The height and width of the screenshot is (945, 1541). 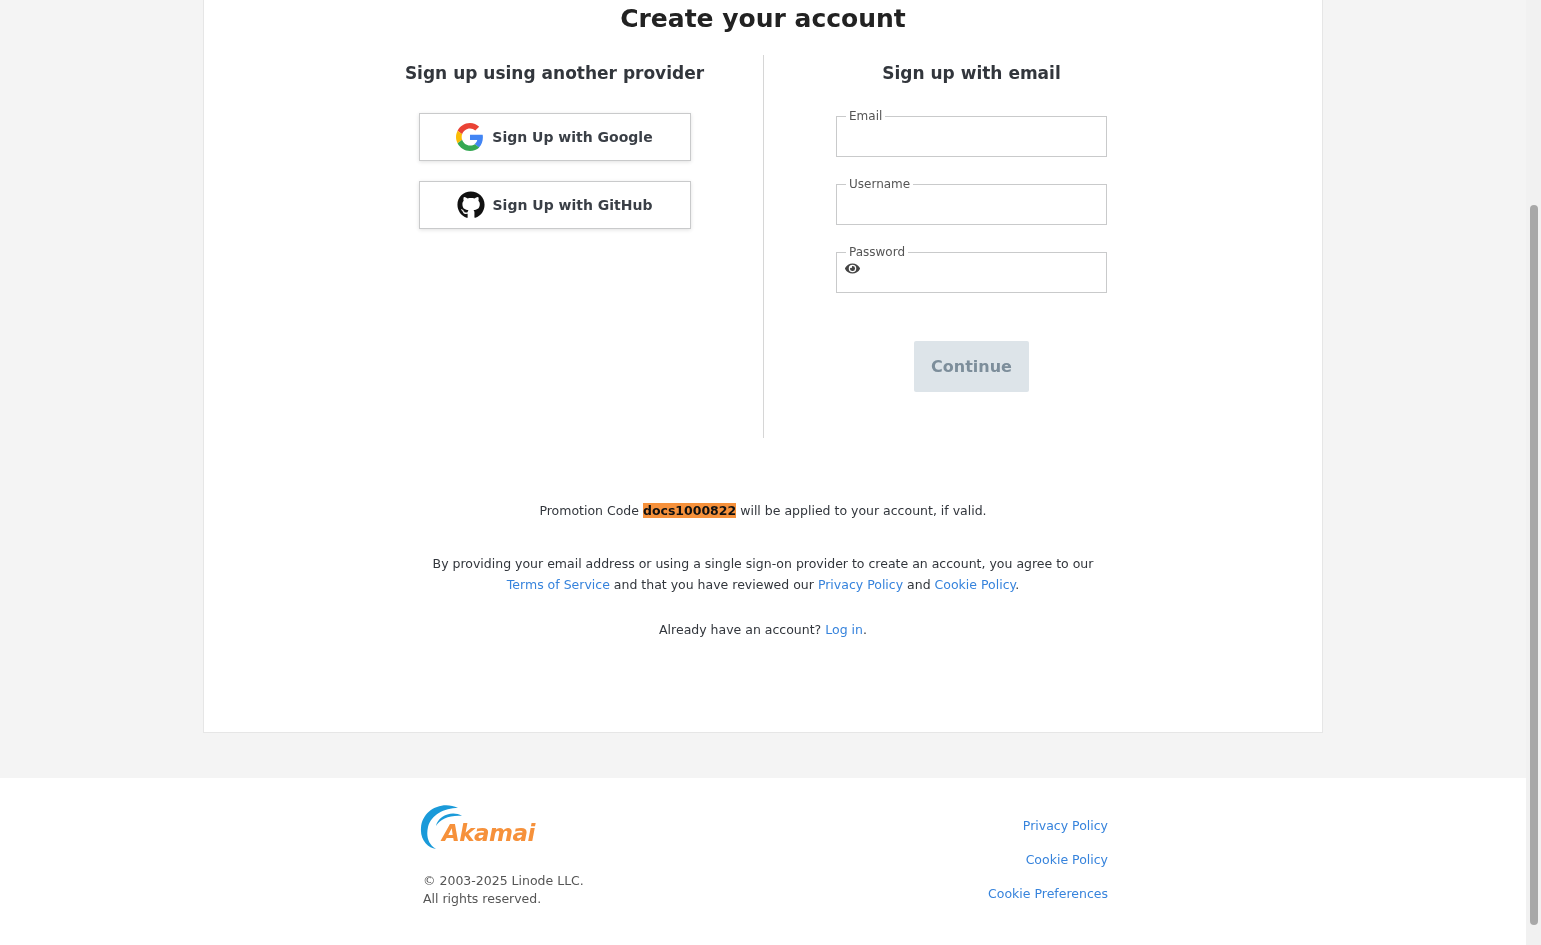 I want to click on section-heading: Sign up using another provider, so click(x=554, y=73).